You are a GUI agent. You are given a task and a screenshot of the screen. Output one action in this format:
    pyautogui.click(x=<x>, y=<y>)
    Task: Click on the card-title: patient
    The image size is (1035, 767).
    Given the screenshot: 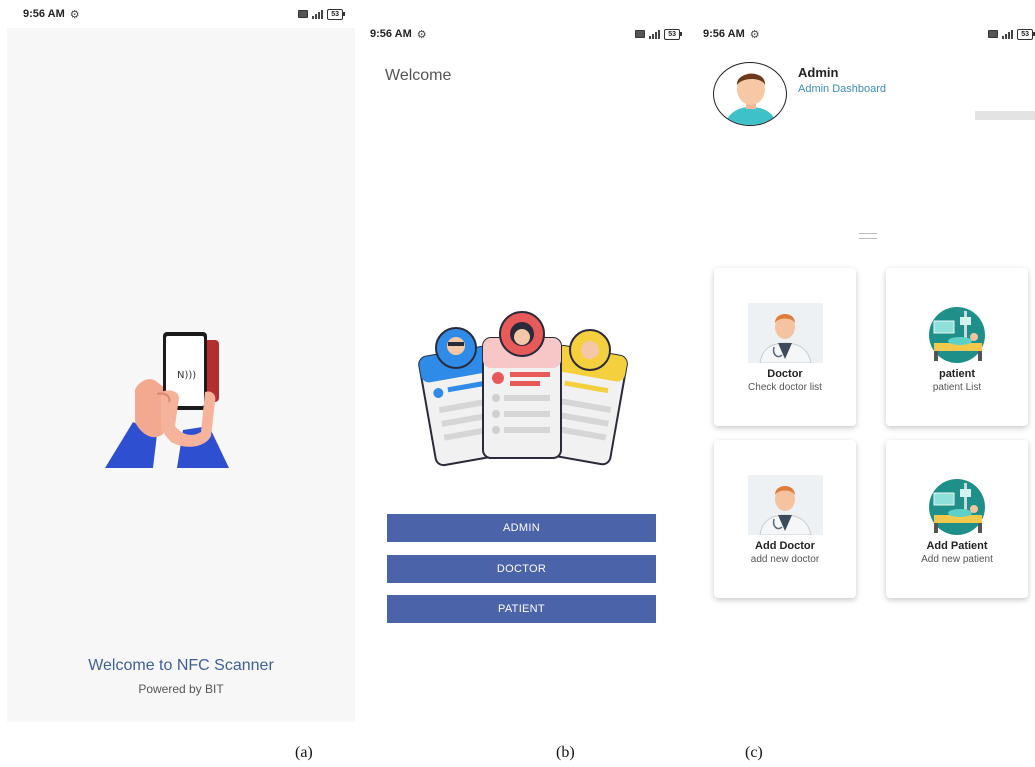 What is the action you would take?
    pyautogui.click(x=957, y=374)
    